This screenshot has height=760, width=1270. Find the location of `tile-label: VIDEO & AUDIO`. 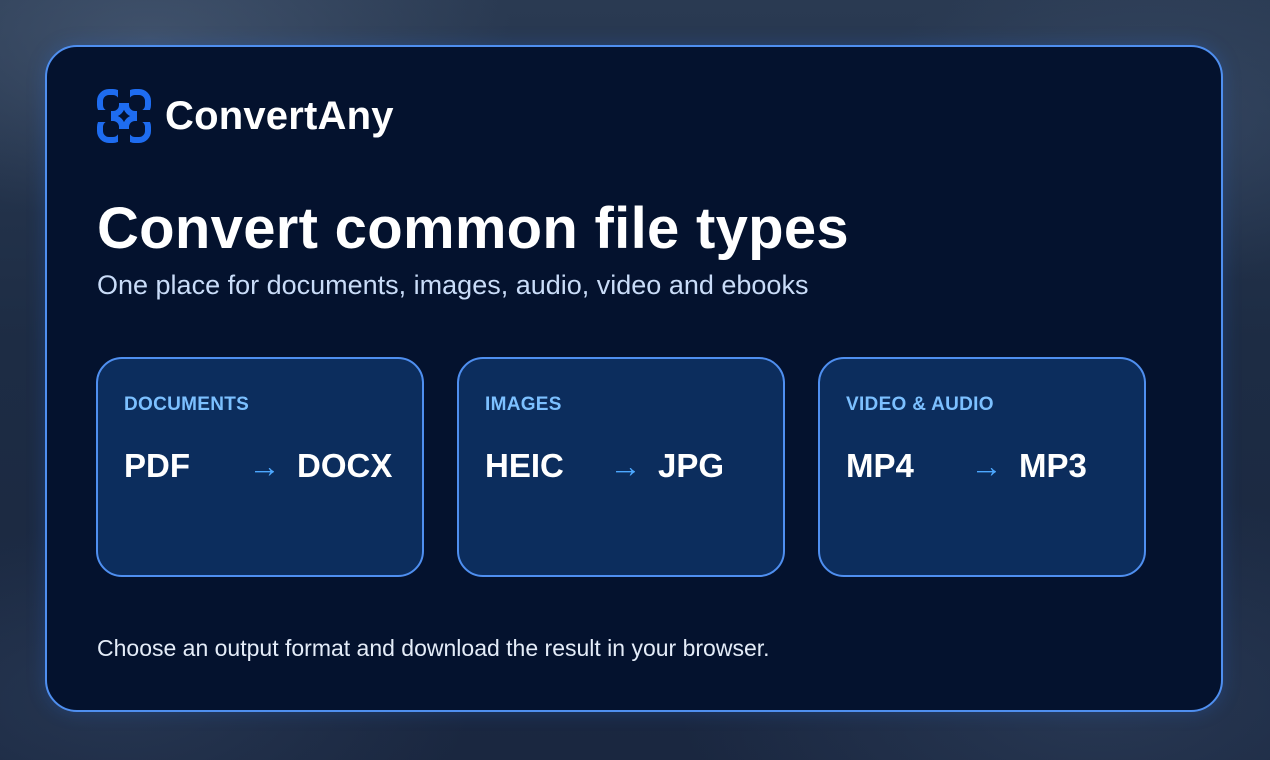

tile-label: VIDEO & AUDIO is located at coordinates (920, 404).